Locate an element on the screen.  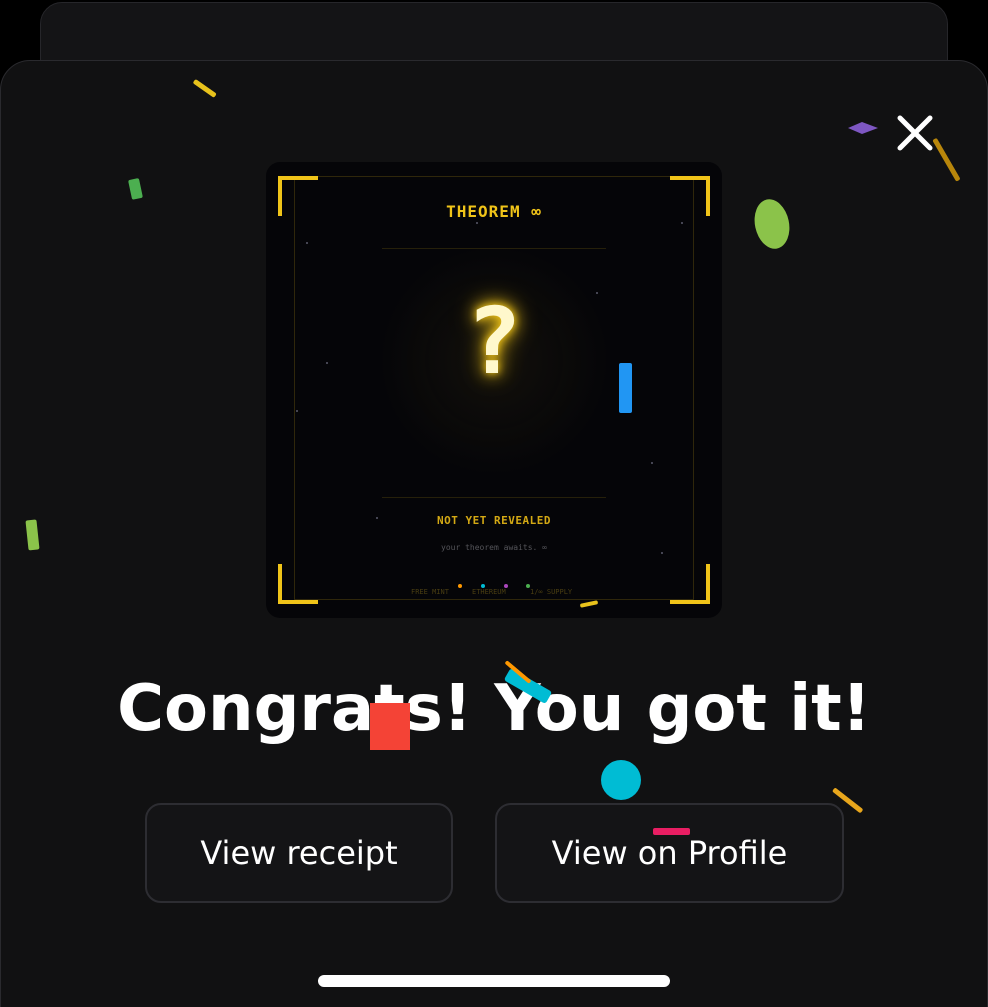
frame-corner-bottom-right is located at coordinates (690, 584).